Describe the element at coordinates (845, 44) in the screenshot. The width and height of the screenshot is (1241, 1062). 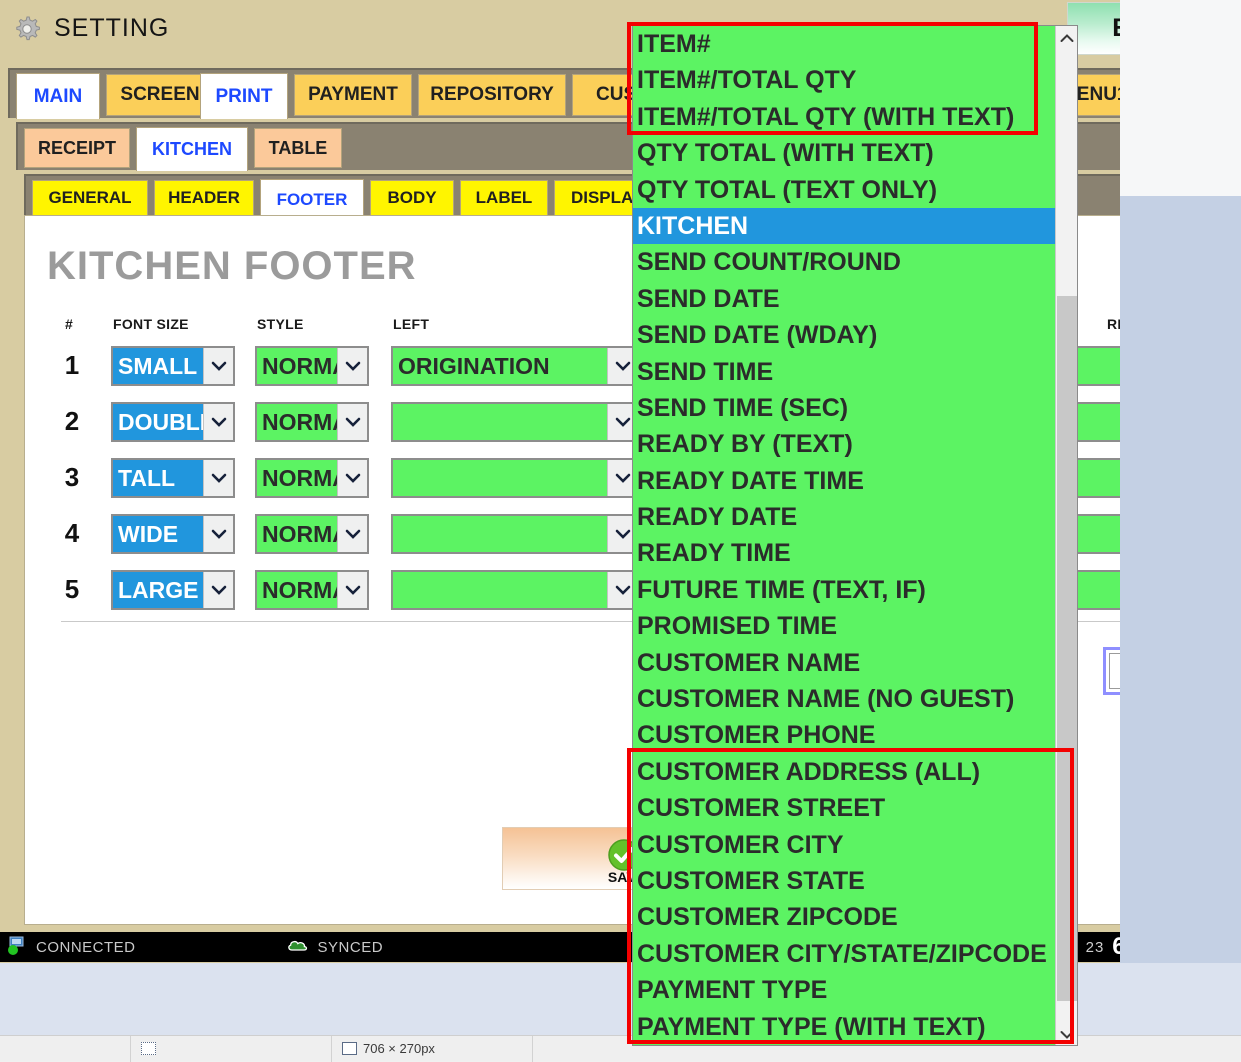
I see `dropdown-option: ITEM#` at that location.